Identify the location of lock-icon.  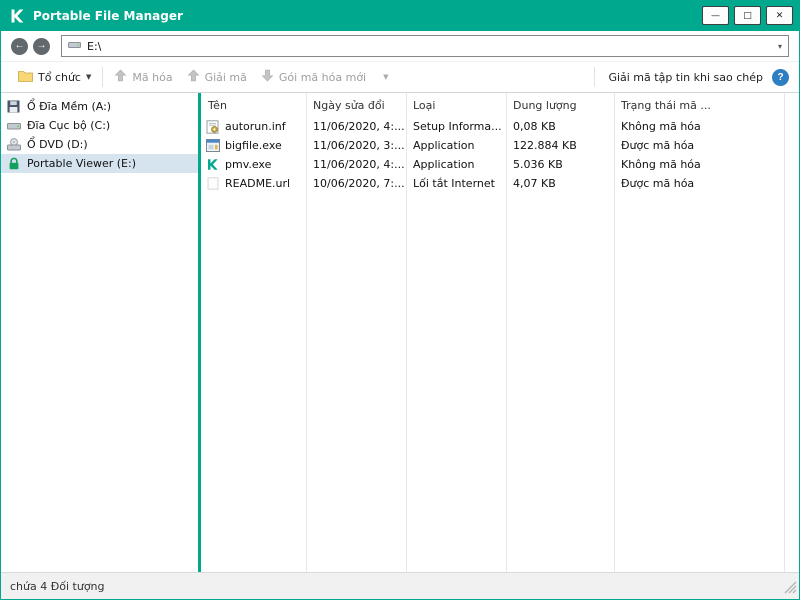
(13, 163).